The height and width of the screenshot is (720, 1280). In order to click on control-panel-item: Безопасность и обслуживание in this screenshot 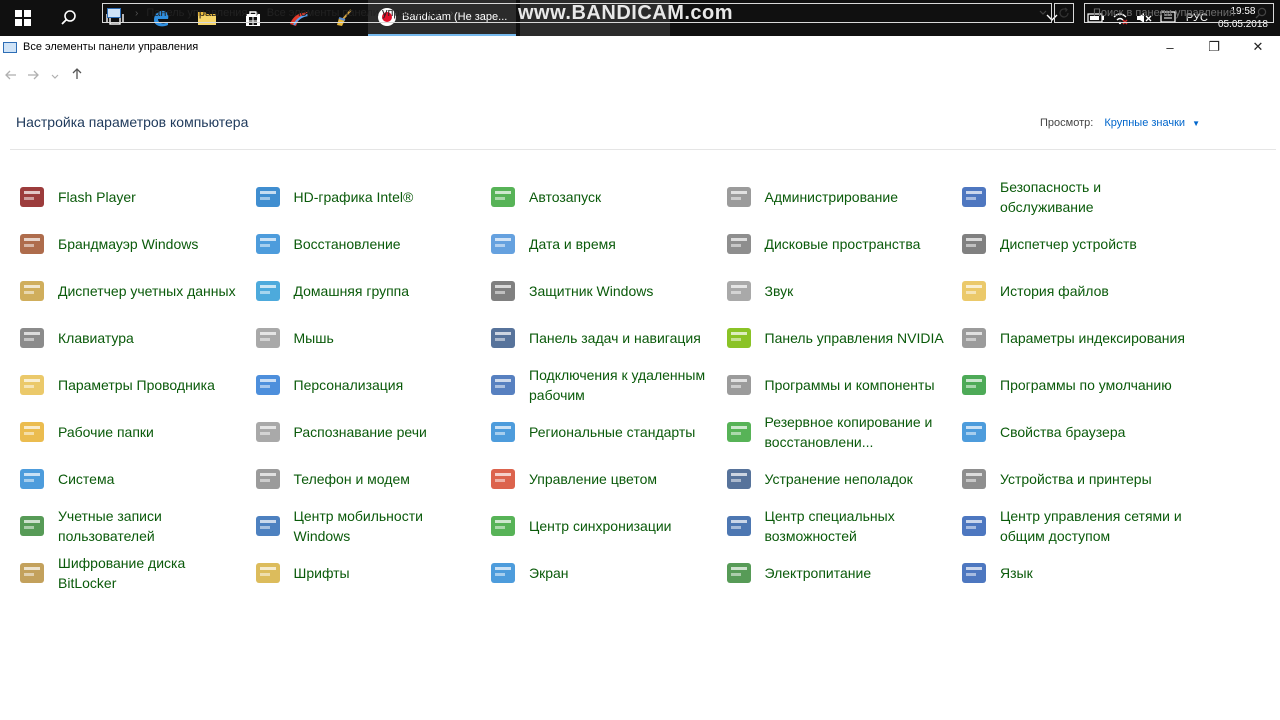, I will do `click(1076, 196)`.